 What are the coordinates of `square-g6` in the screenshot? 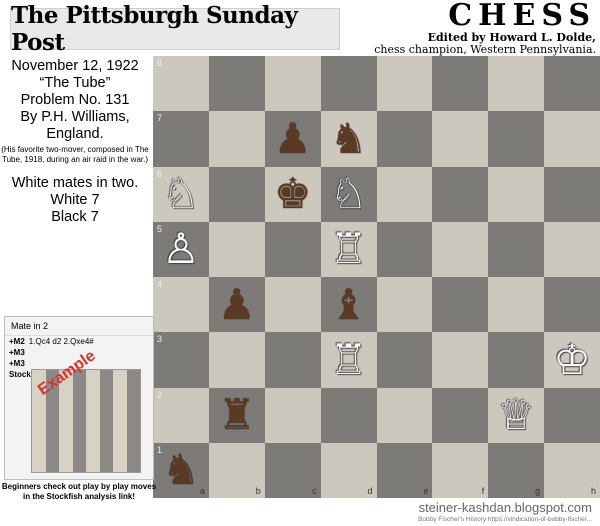 It's located at (516, 194).